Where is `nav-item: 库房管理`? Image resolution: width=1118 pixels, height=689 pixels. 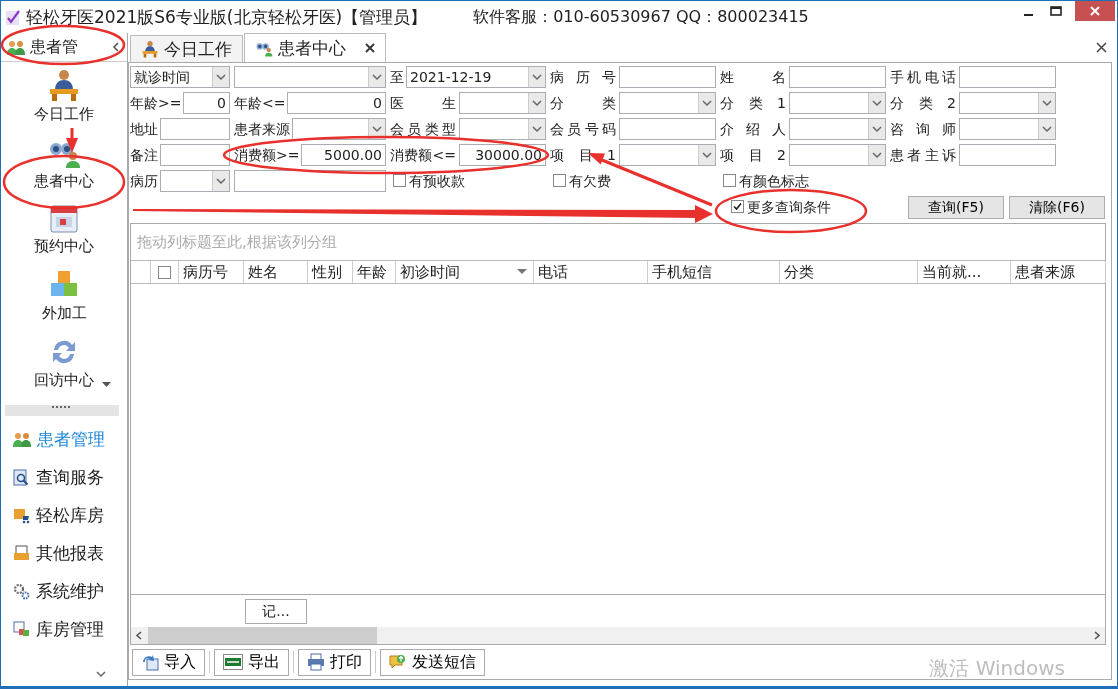
nav-item: 库房管理 is located at coordinates (70, 629).